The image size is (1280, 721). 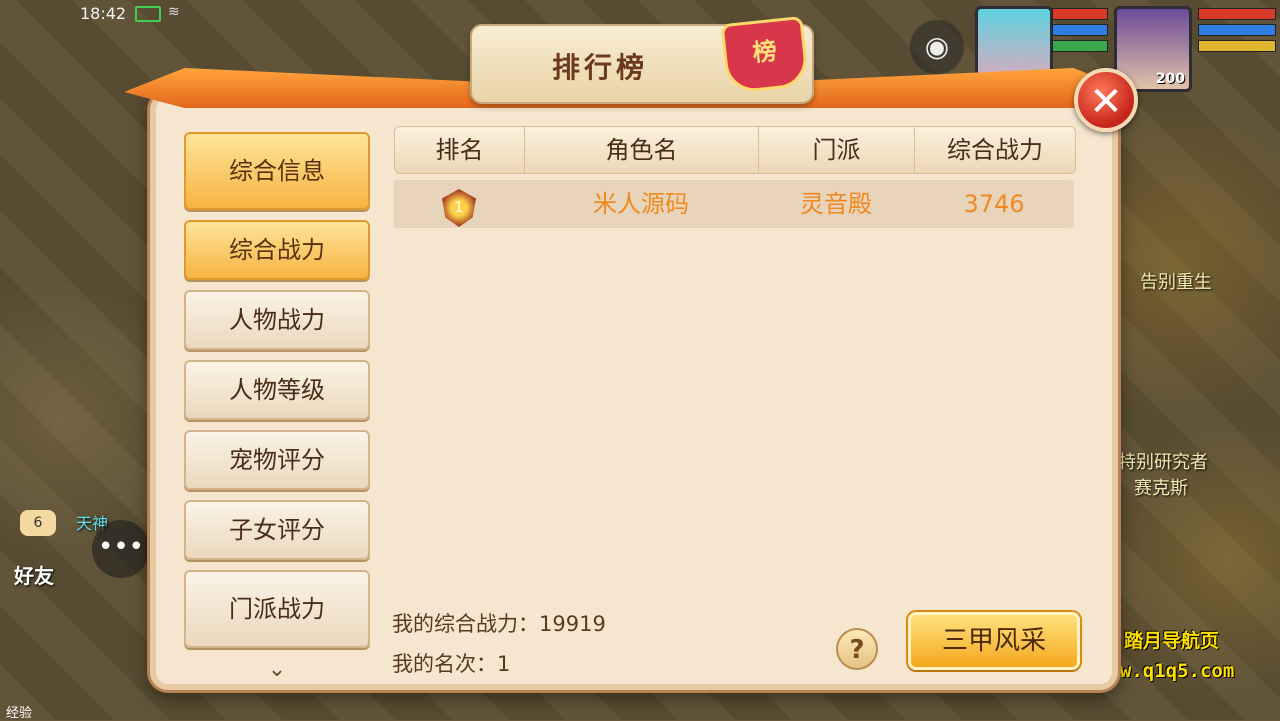 What do you see at coordinates (277, 609) in the screenshot?
I see `menu-item-school-power: 门派战力` at bounding box center [277, 609].